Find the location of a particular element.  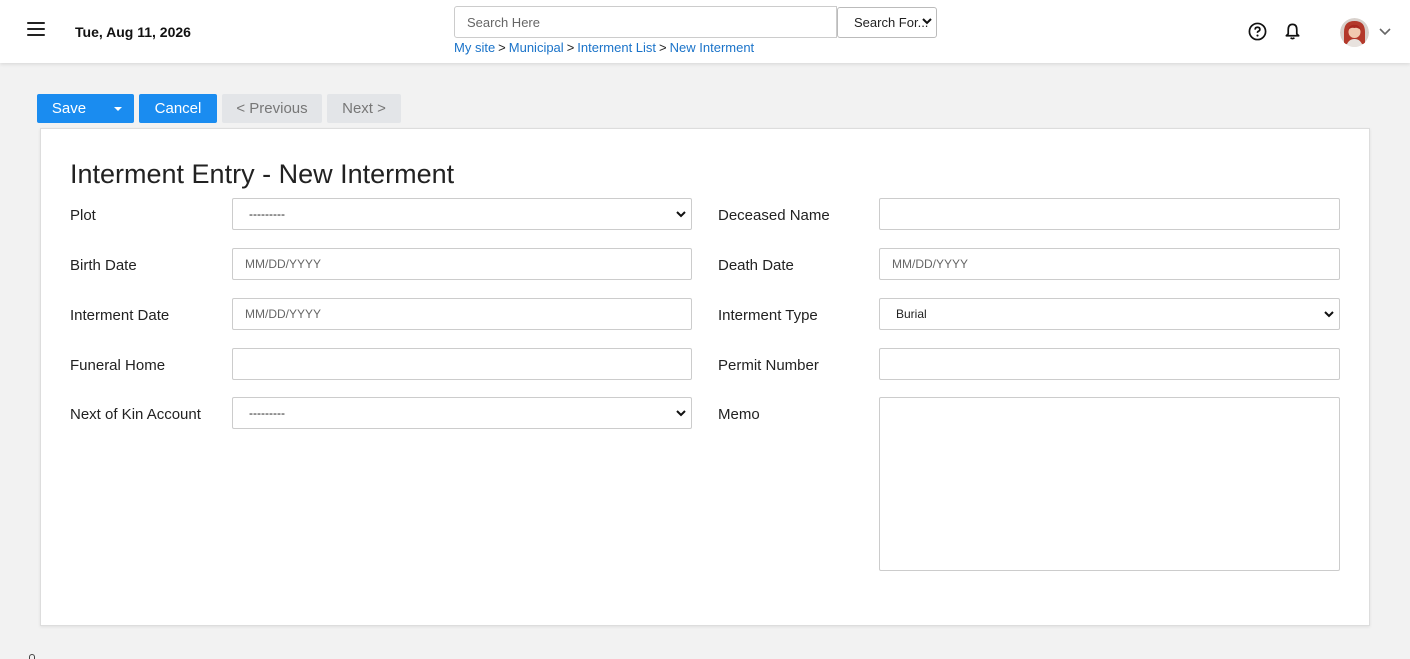

permit-number-label: Permit Number is located at coordinates (768, 365).